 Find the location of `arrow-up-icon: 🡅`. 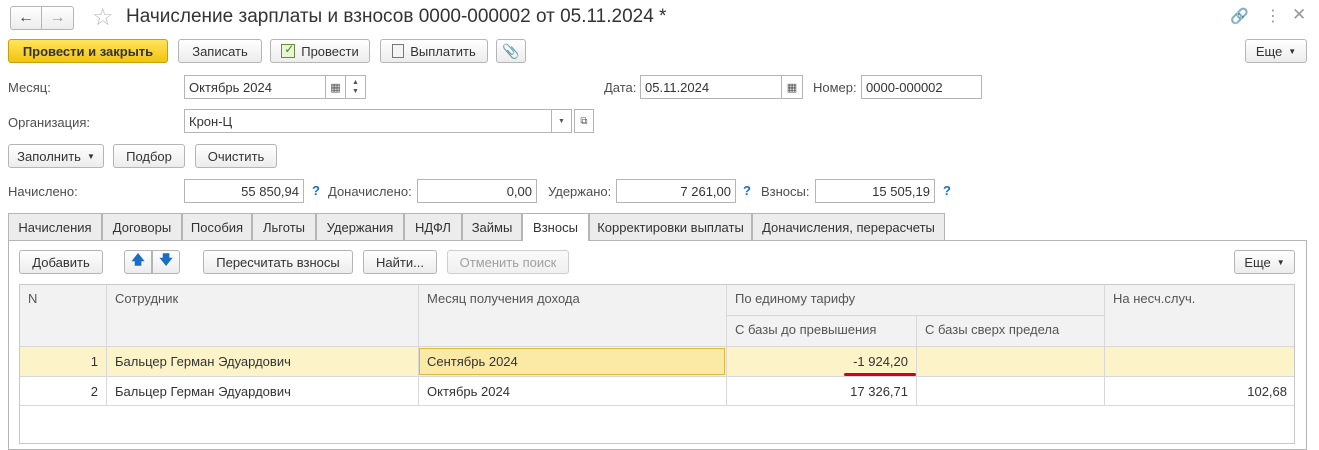

arrow-up-icon: 🡅 is located at coordinates (138, 259).